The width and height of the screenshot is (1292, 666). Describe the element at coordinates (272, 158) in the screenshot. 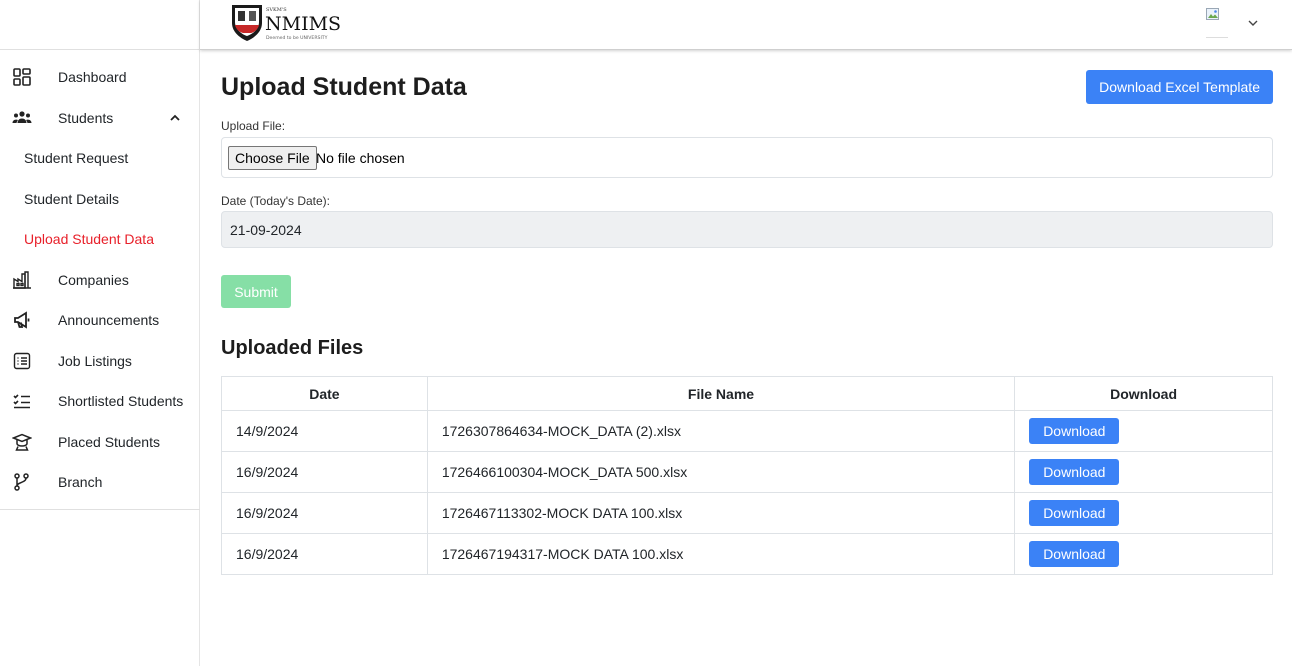

I see `choose-file-button: Choose File` at that location.